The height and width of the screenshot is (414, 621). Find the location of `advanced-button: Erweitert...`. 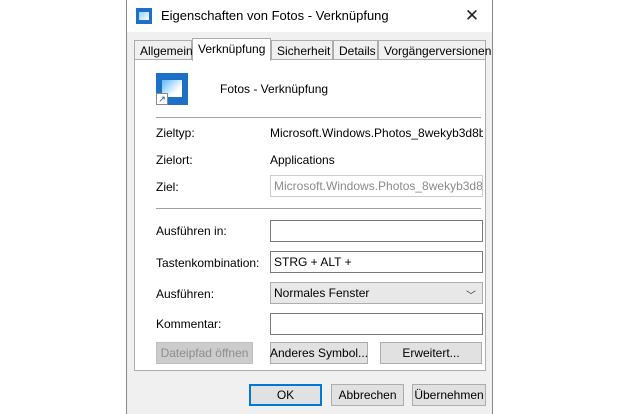

advanced-button: Erweitert... is located at coordinates (431, 353).